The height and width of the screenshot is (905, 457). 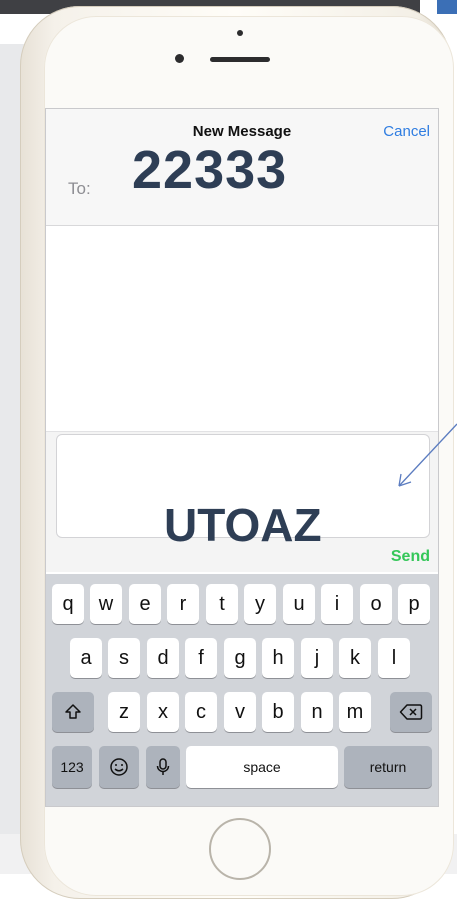 I want to click on key-s: s, so click(x=124, y=658).